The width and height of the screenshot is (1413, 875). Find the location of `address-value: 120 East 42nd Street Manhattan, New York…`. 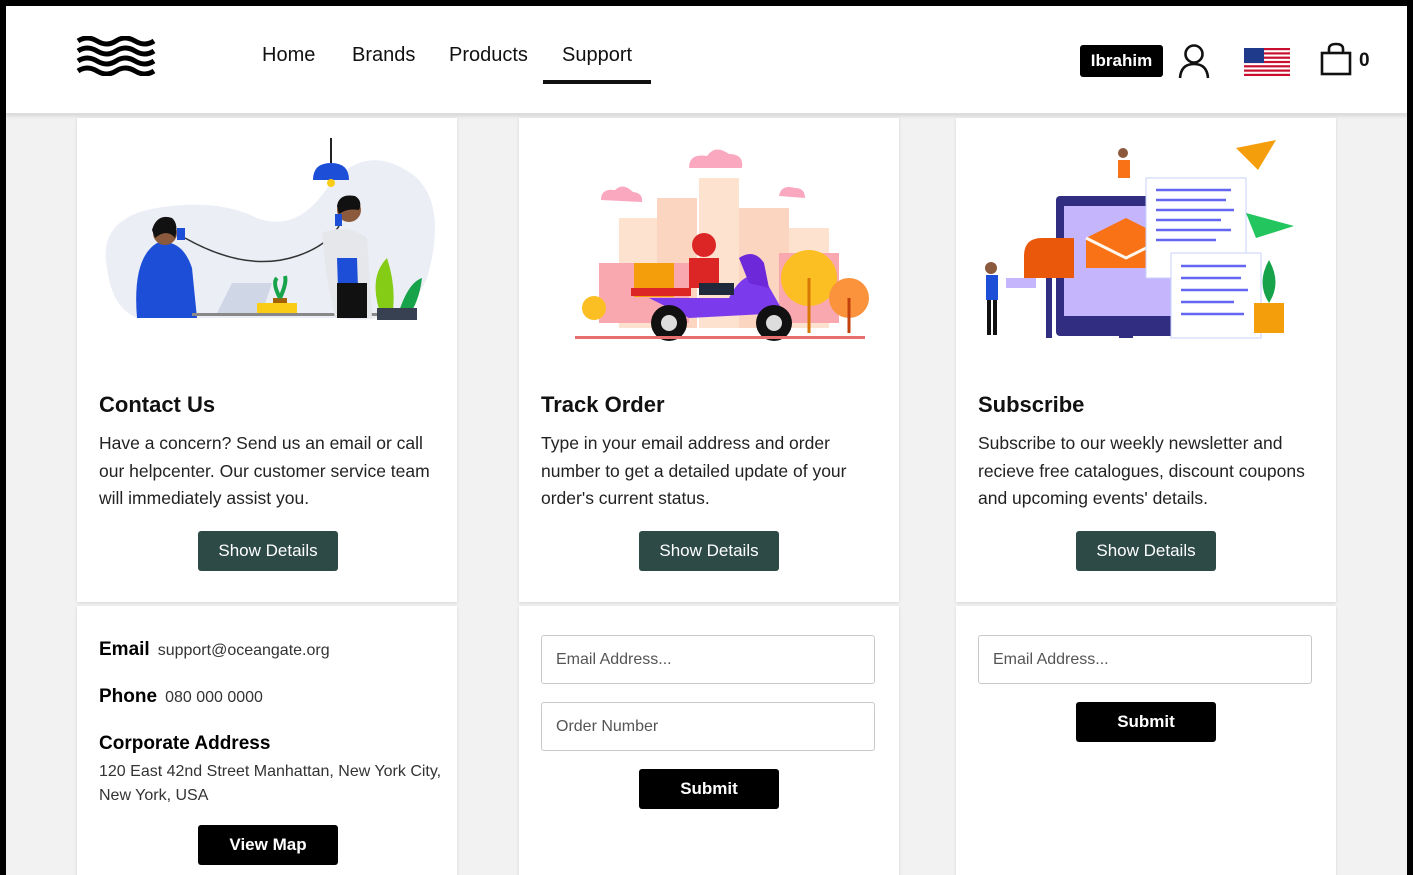

address-value: 120 East 42nd Street Manhattan, New York… is located at coordinates (270, 783).